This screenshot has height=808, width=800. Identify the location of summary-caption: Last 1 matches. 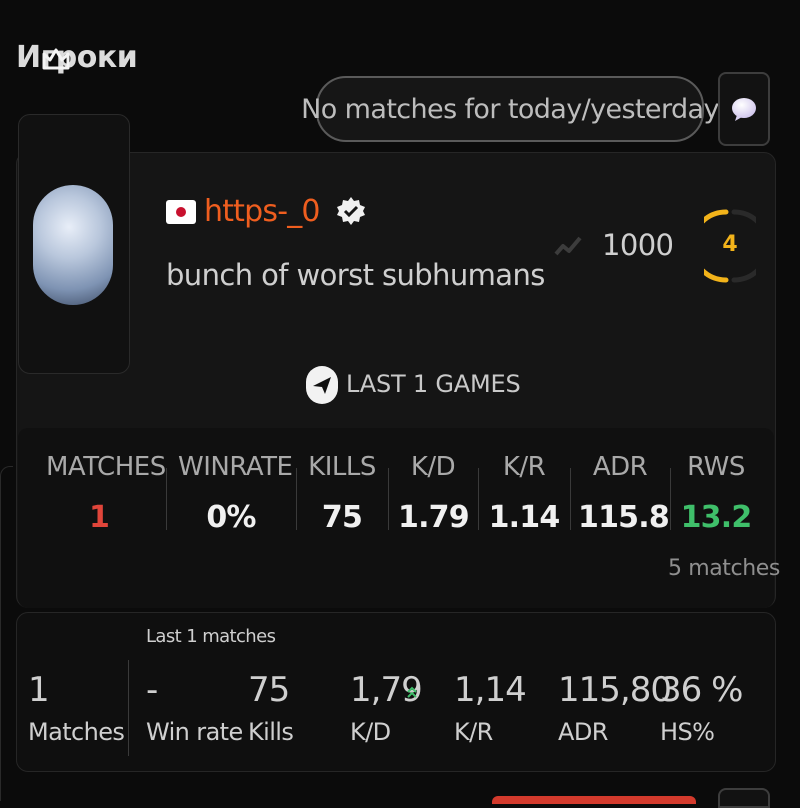
(211, 636).